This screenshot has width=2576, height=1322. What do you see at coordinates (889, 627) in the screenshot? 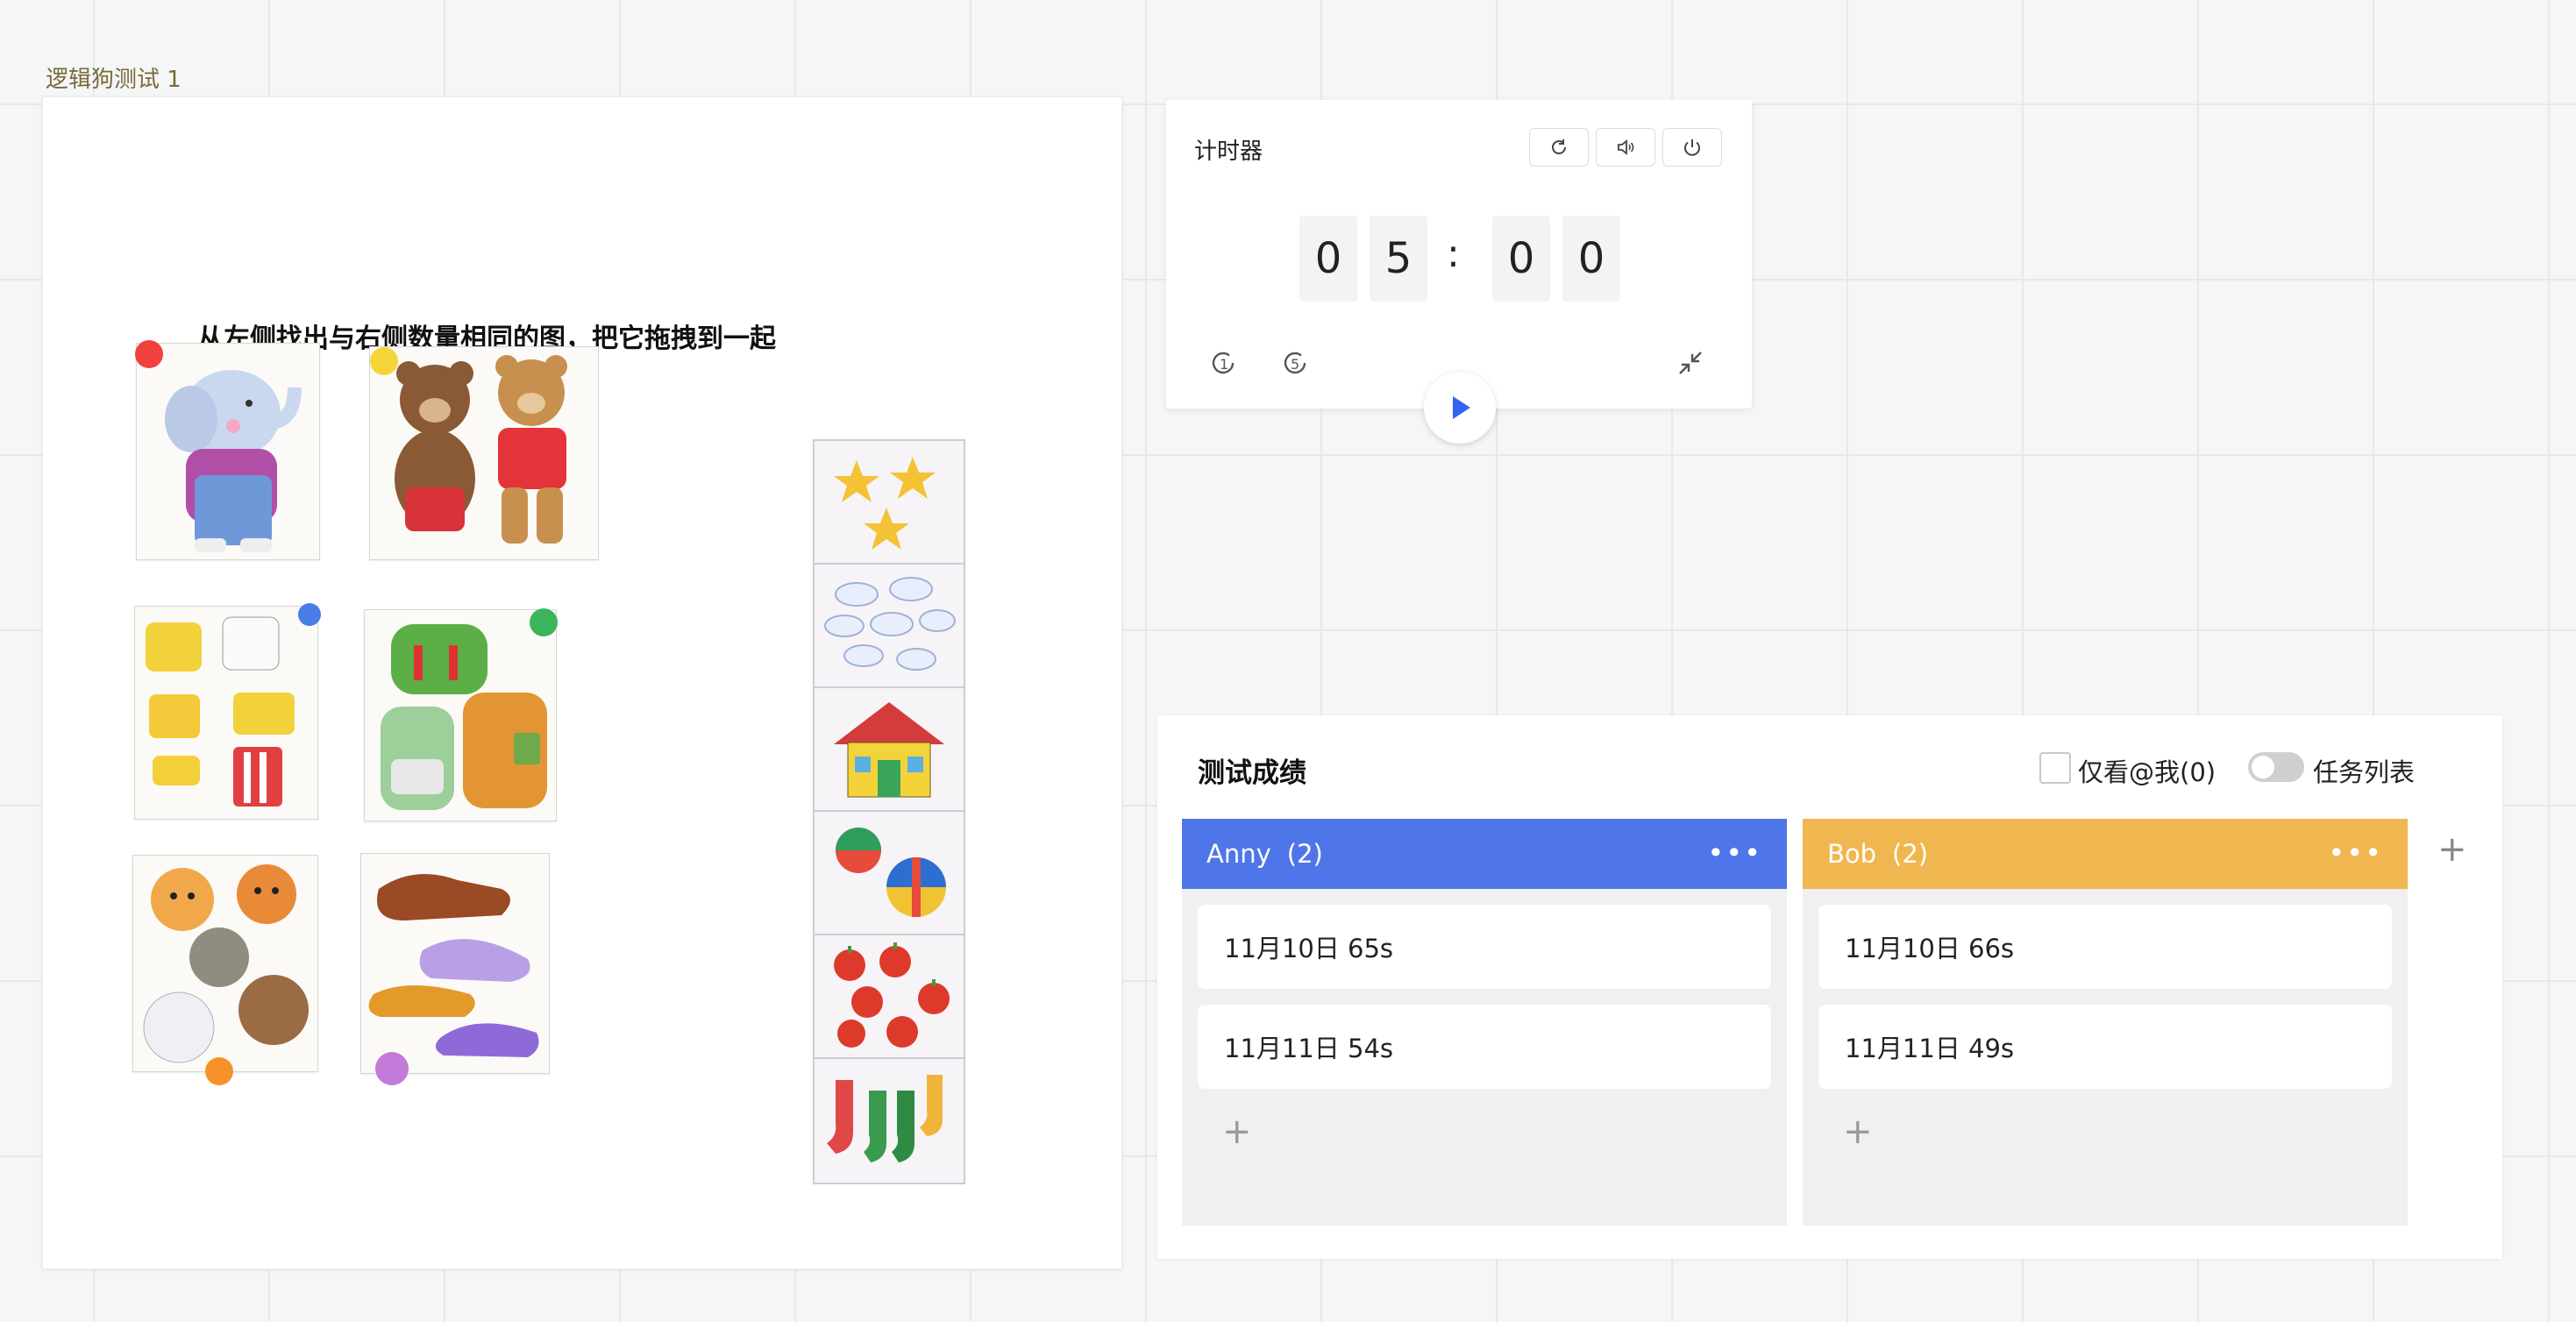
I see `clouds-card` at bounding box center [889, 627].